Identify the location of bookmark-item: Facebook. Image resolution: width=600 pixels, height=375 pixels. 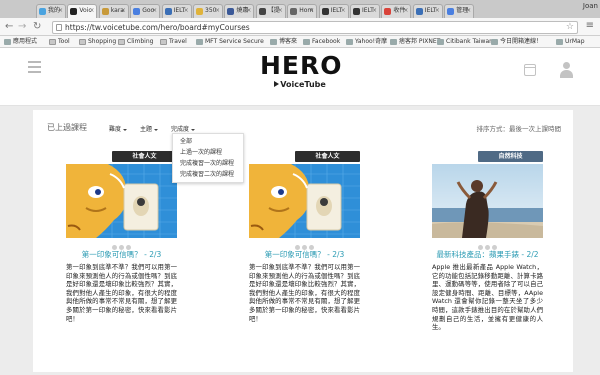
(321, 42).